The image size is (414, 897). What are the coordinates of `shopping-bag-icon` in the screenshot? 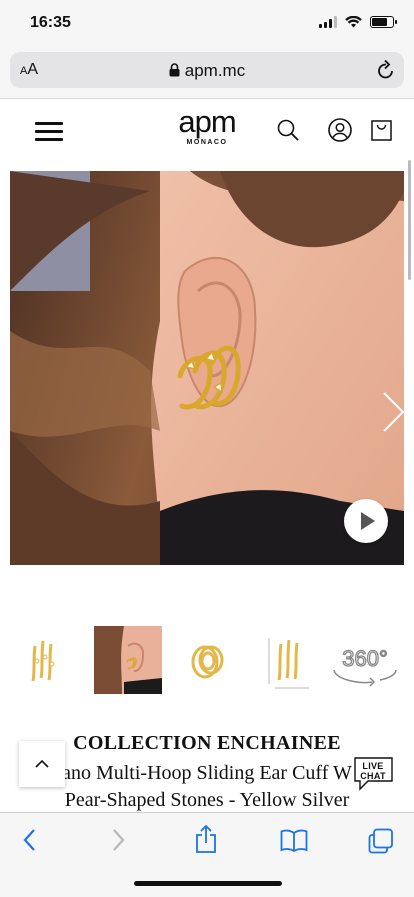 It's located at (381, 130).